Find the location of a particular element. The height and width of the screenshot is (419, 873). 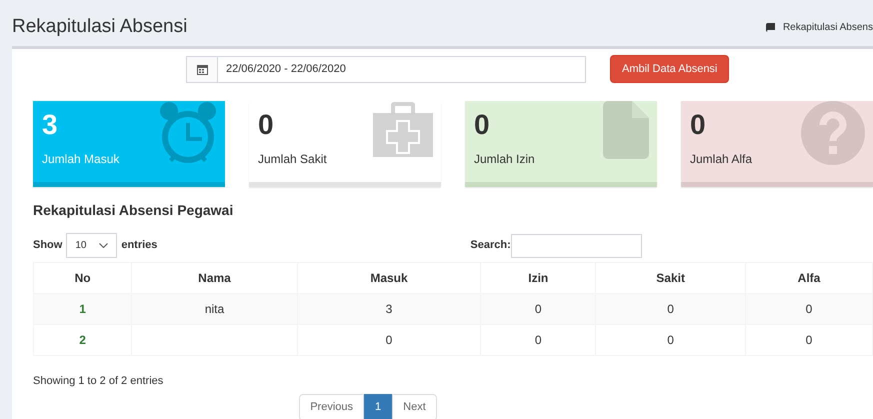

entries-label: entries is located at coordinates (139, 246).